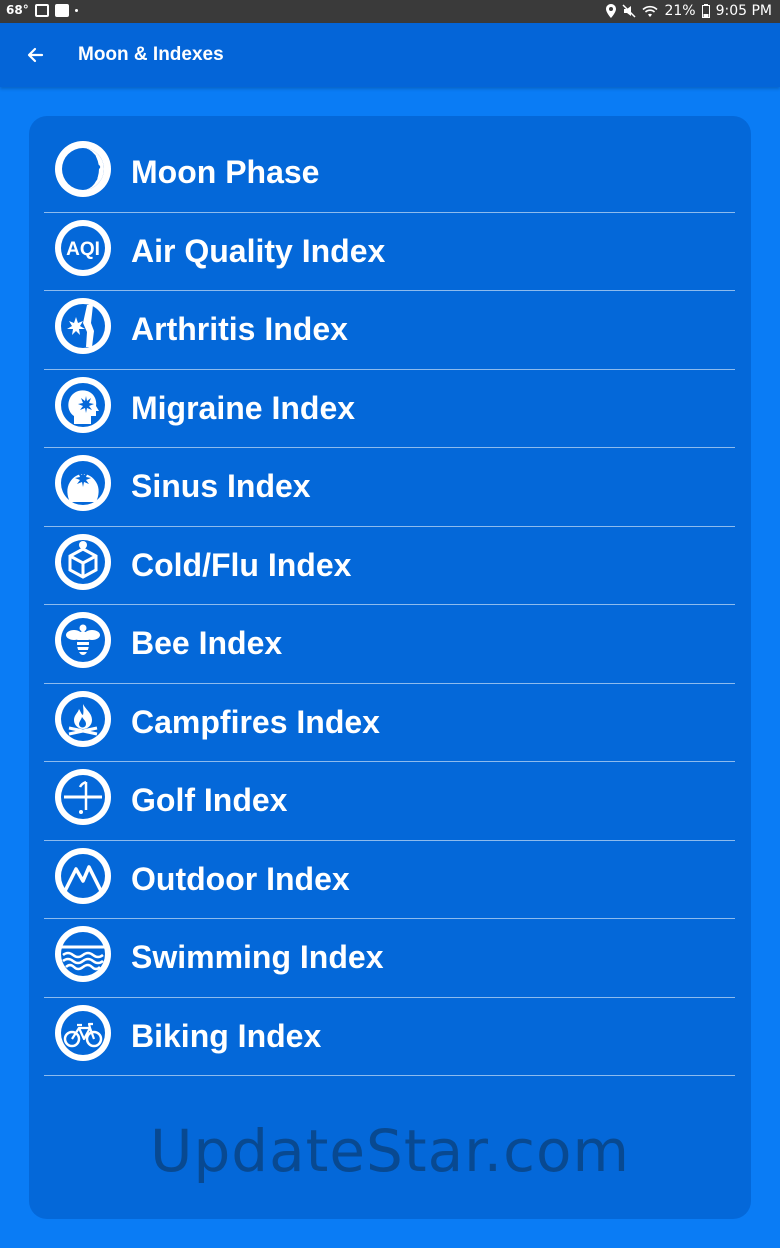  Describe the element at coordinates (83, 169) in the screenshot. I see `moon-icon` at that location.